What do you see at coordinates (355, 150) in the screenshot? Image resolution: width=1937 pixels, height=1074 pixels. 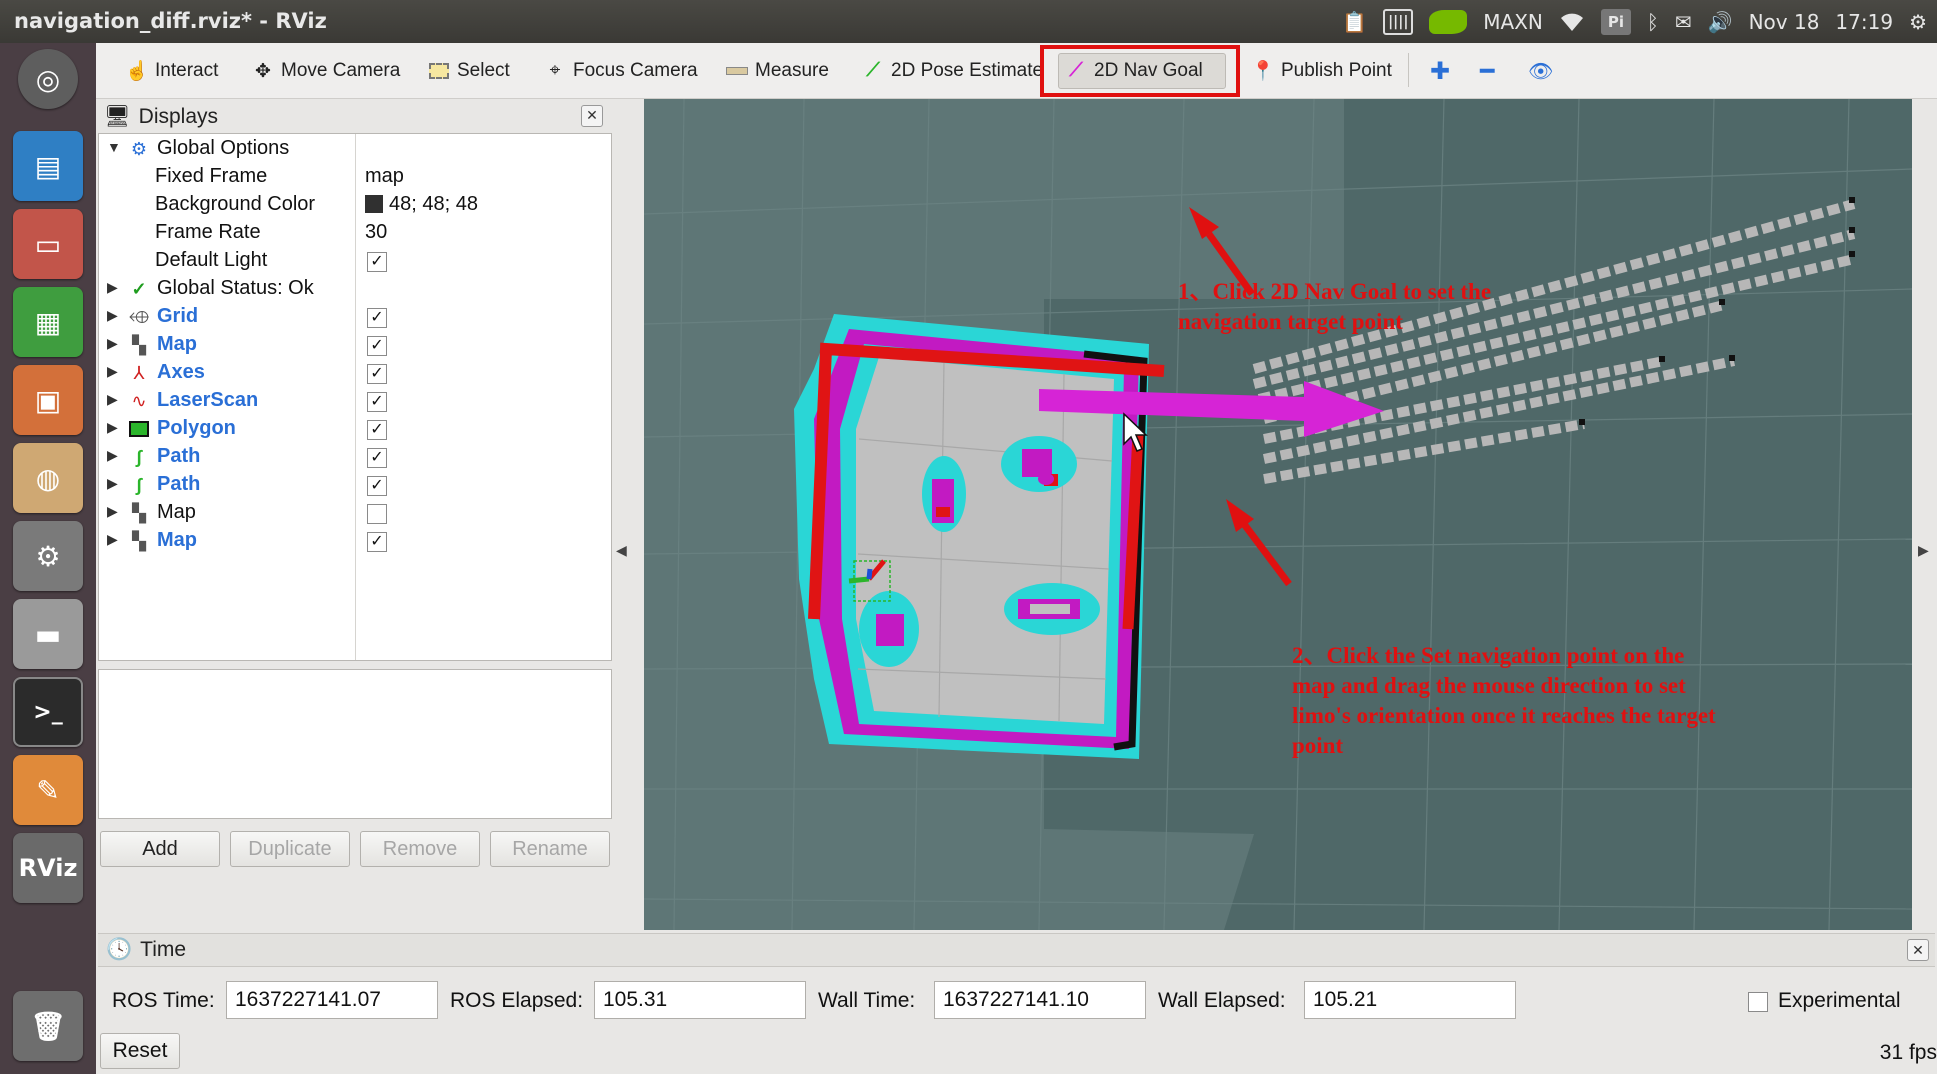 I see `tree-row-global-options: ▼ ⚙ Global Options` at bounding box center [355, 150].